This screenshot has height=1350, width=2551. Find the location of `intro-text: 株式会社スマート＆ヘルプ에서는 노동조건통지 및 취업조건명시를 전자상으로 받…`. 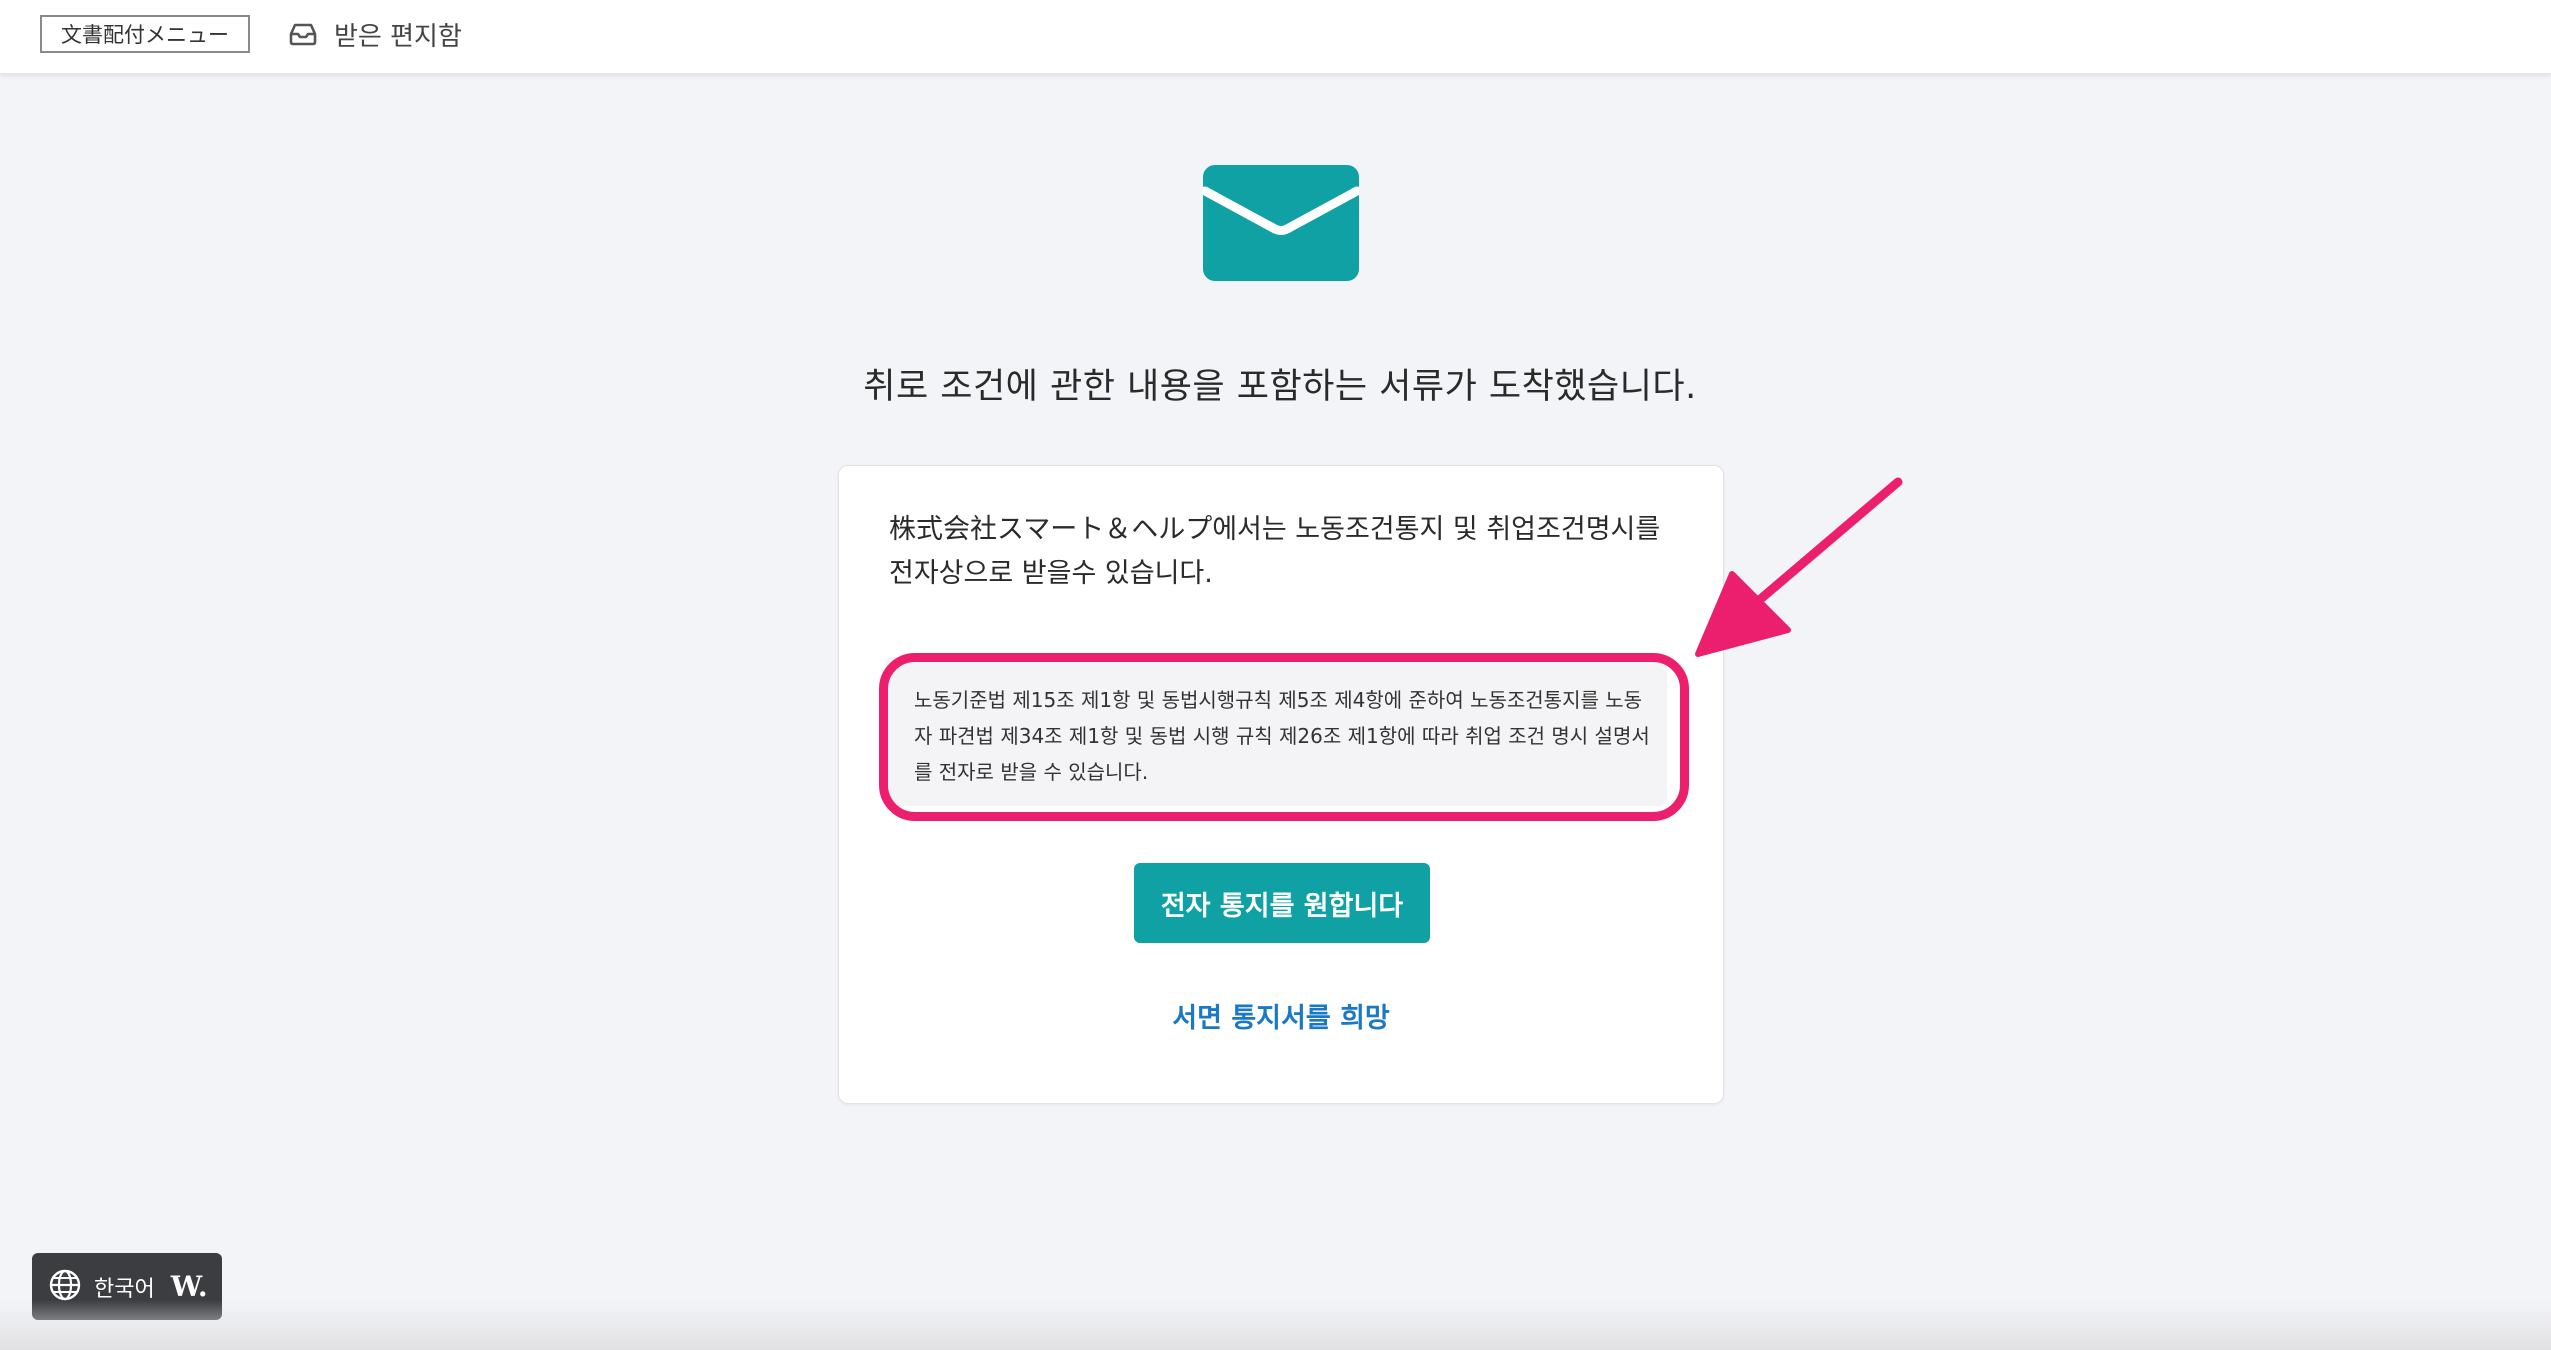

intro-text: 株式会社スマート＆ヘルプ에서는 노동조건통지 및 취업조건명시를 전자상으로 받… is located at coordinates (1275, 551).